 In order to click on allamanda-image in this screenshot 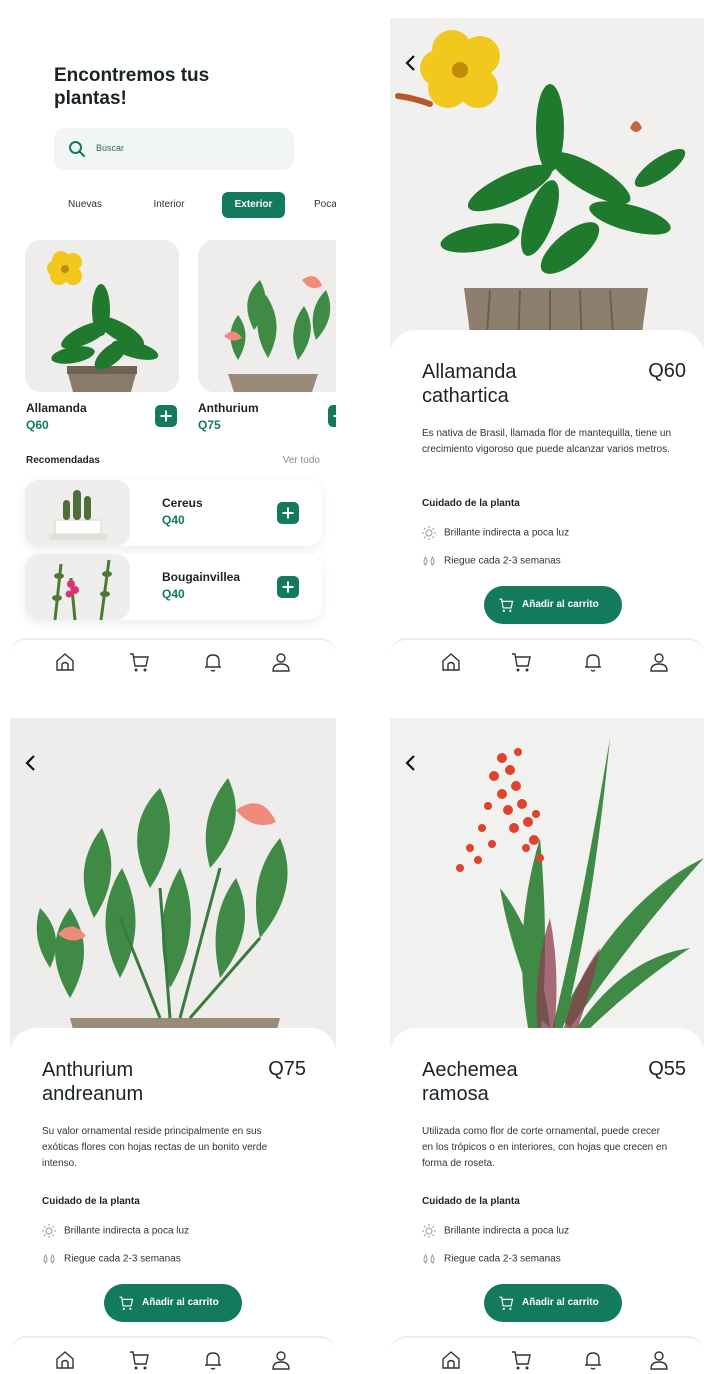, I will do `click(102, 316)`.